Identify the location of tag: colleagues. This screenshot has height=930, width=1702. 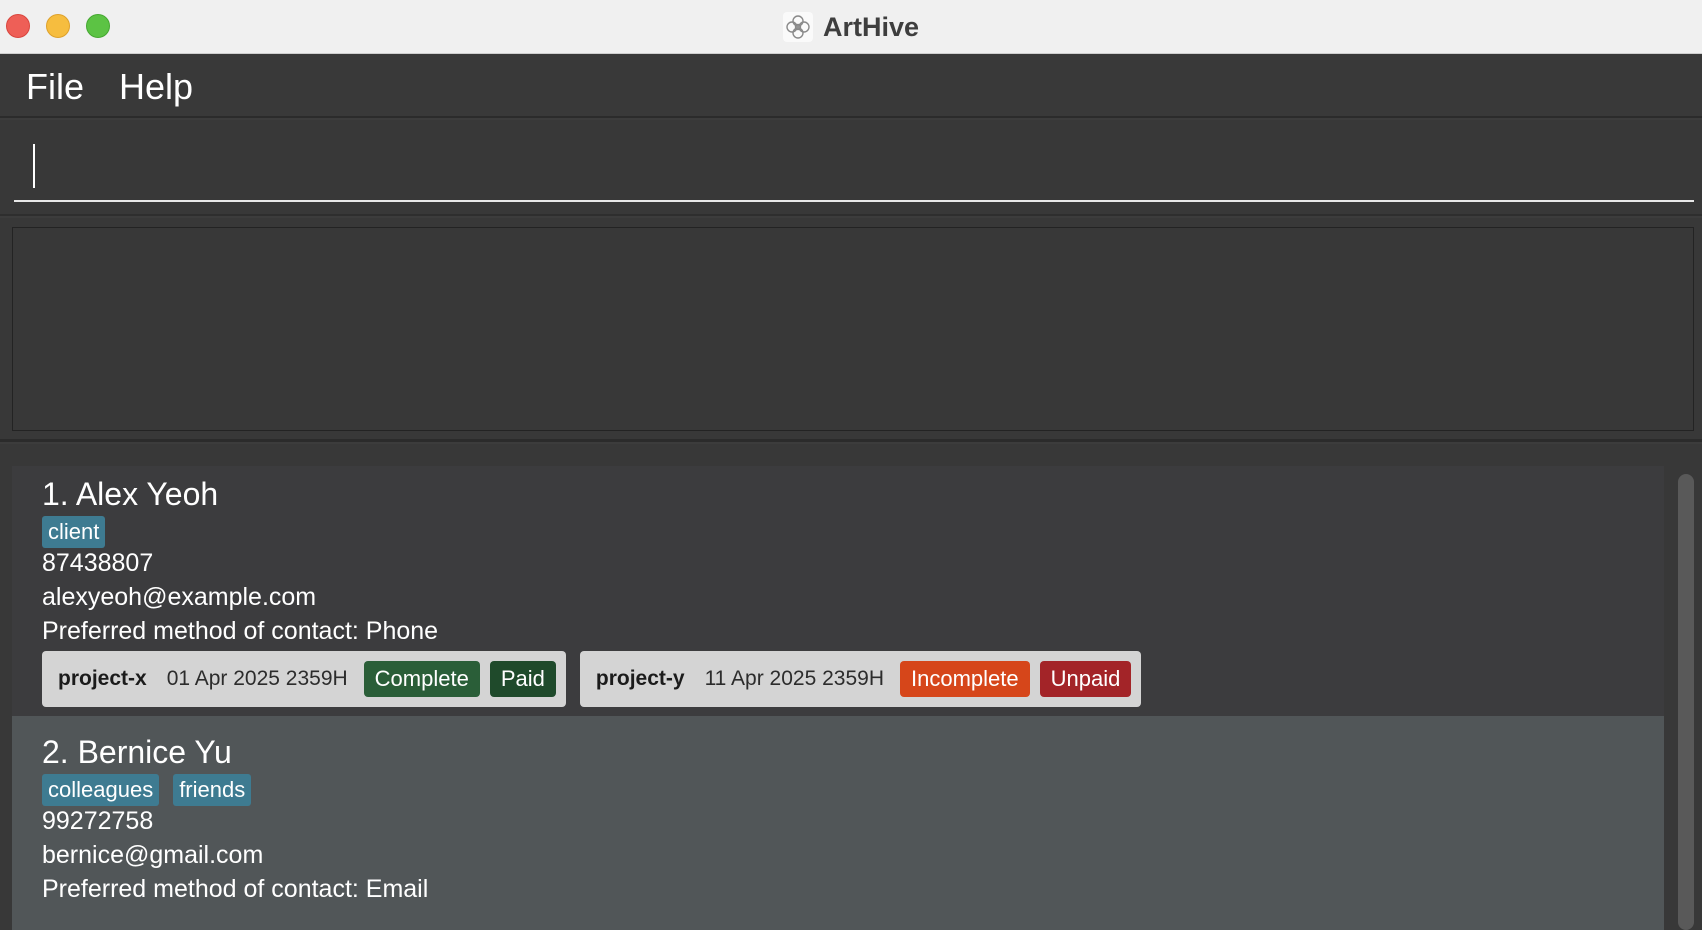
(101, 790).